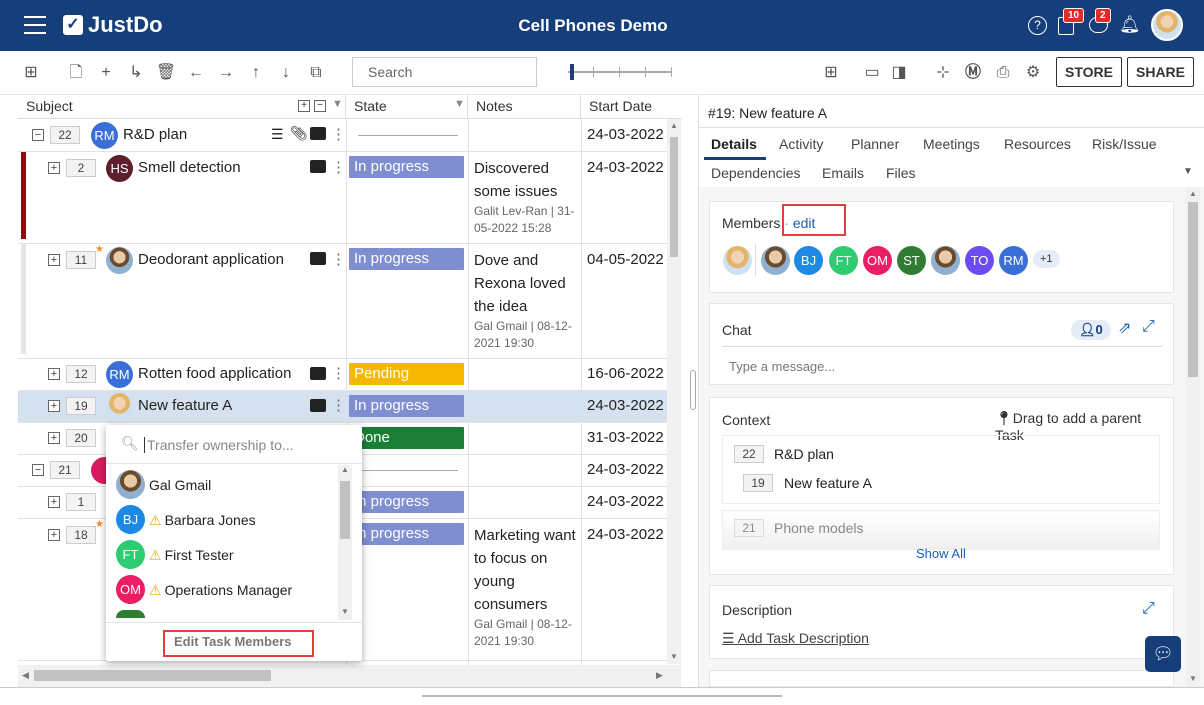 The width and height of the screenshot is (1204, 705). What do you see at coordinates (828, 483) in the screenshot?
I see `context-item: New feature A` at bounding box center [828, 483].